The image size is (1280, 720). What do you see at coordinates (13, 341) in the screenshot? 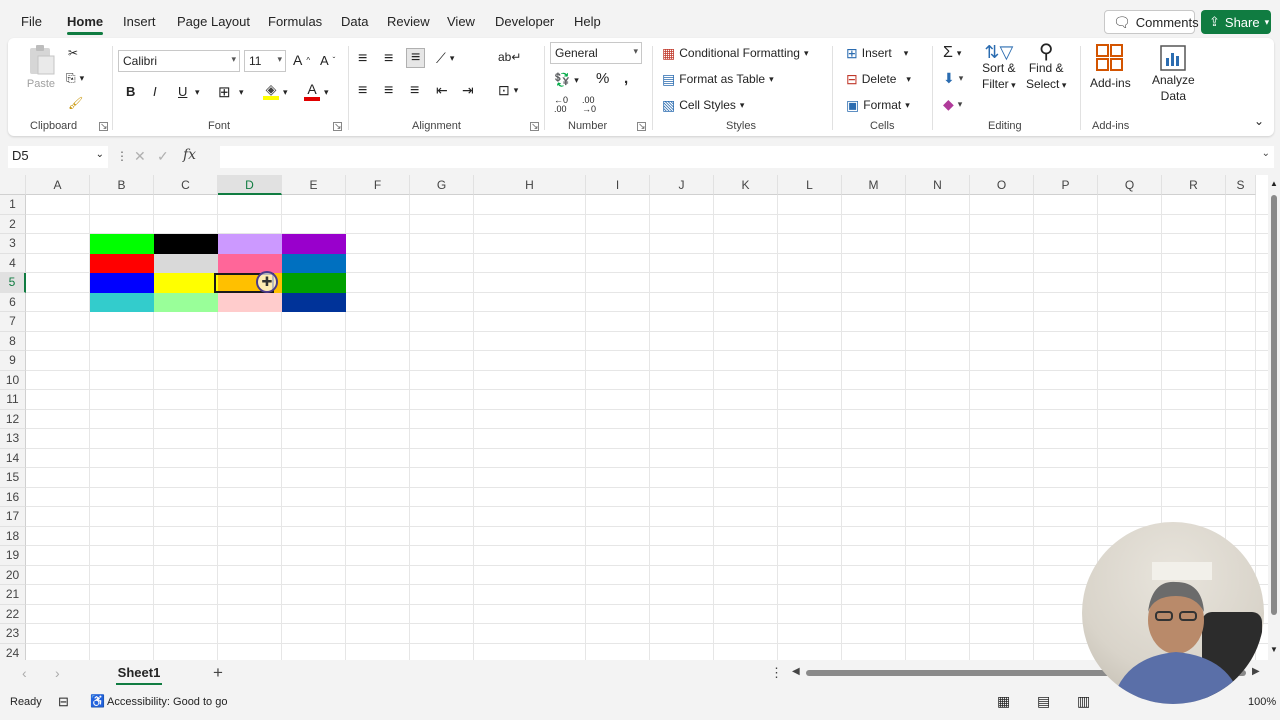
I see `row-header-8: 8` at bounding box center [13, 341].